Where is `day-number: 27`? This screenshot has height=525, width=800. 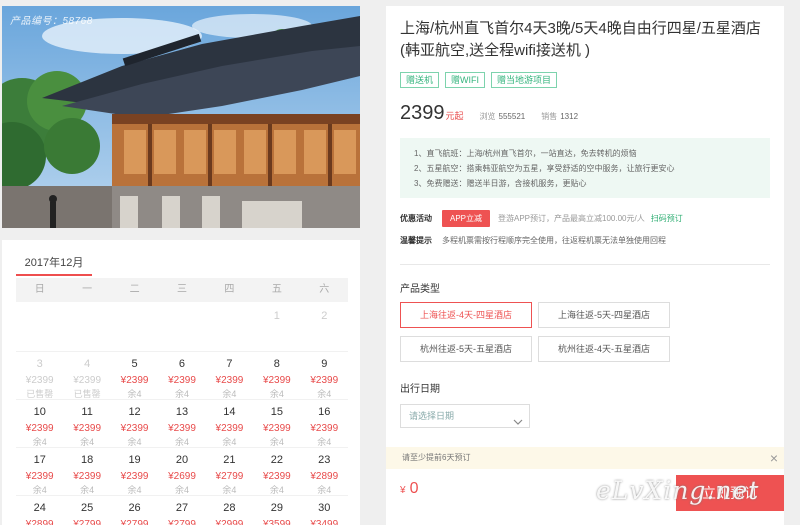 day-number: 27 is located at coordinates (182, 508).